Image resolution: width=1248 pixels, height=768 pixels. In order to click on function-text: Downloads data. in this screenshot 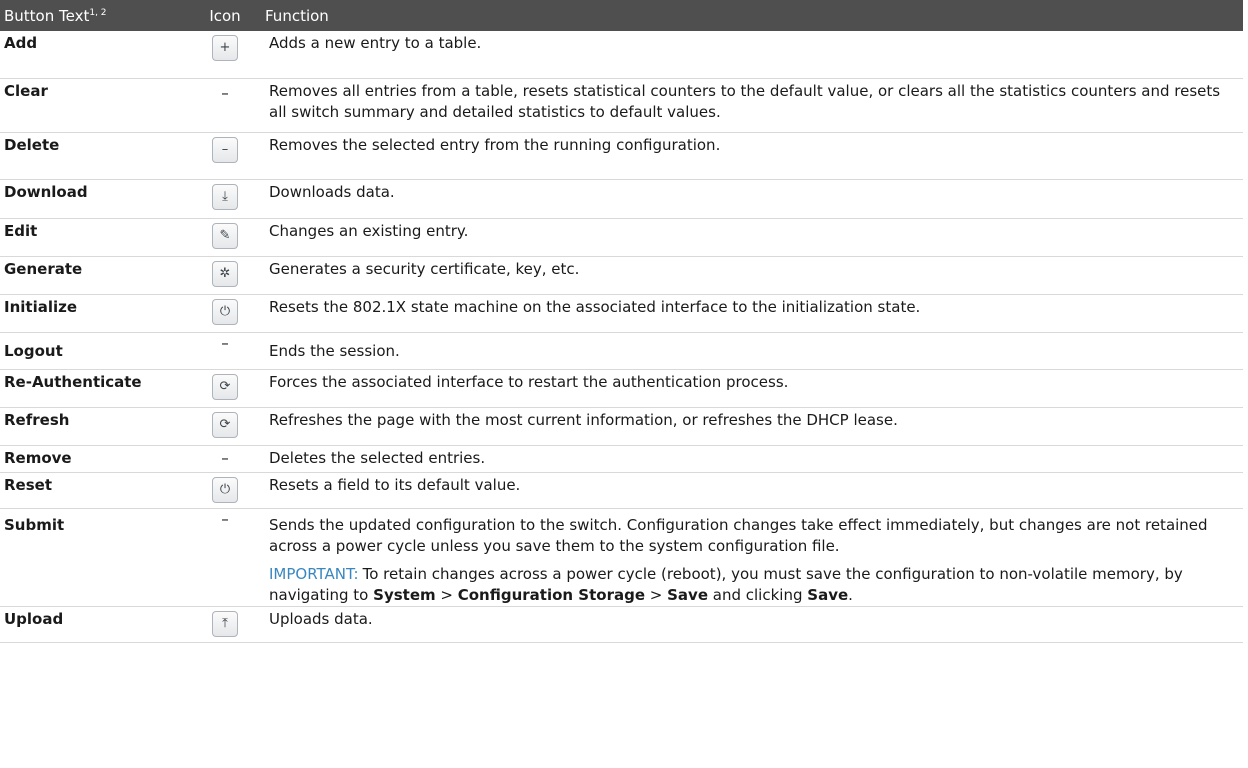, I will do `click(332, 191)`.